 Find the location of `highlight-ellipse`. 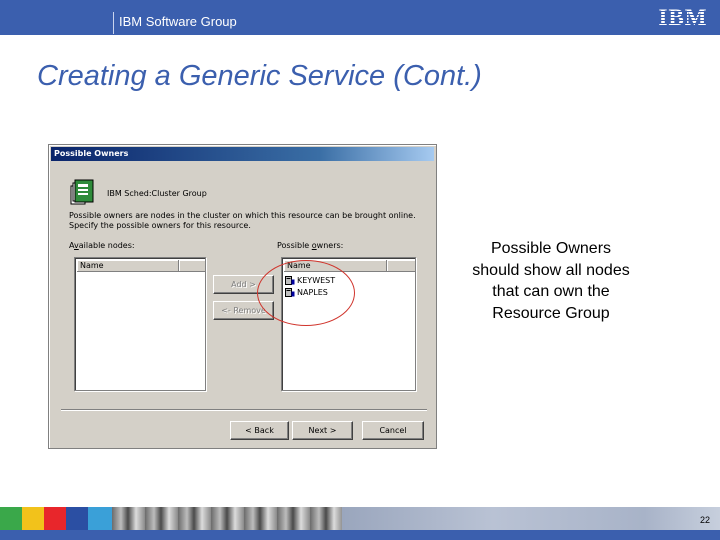

highlight-ellipse is located at coordinates (306, 293).